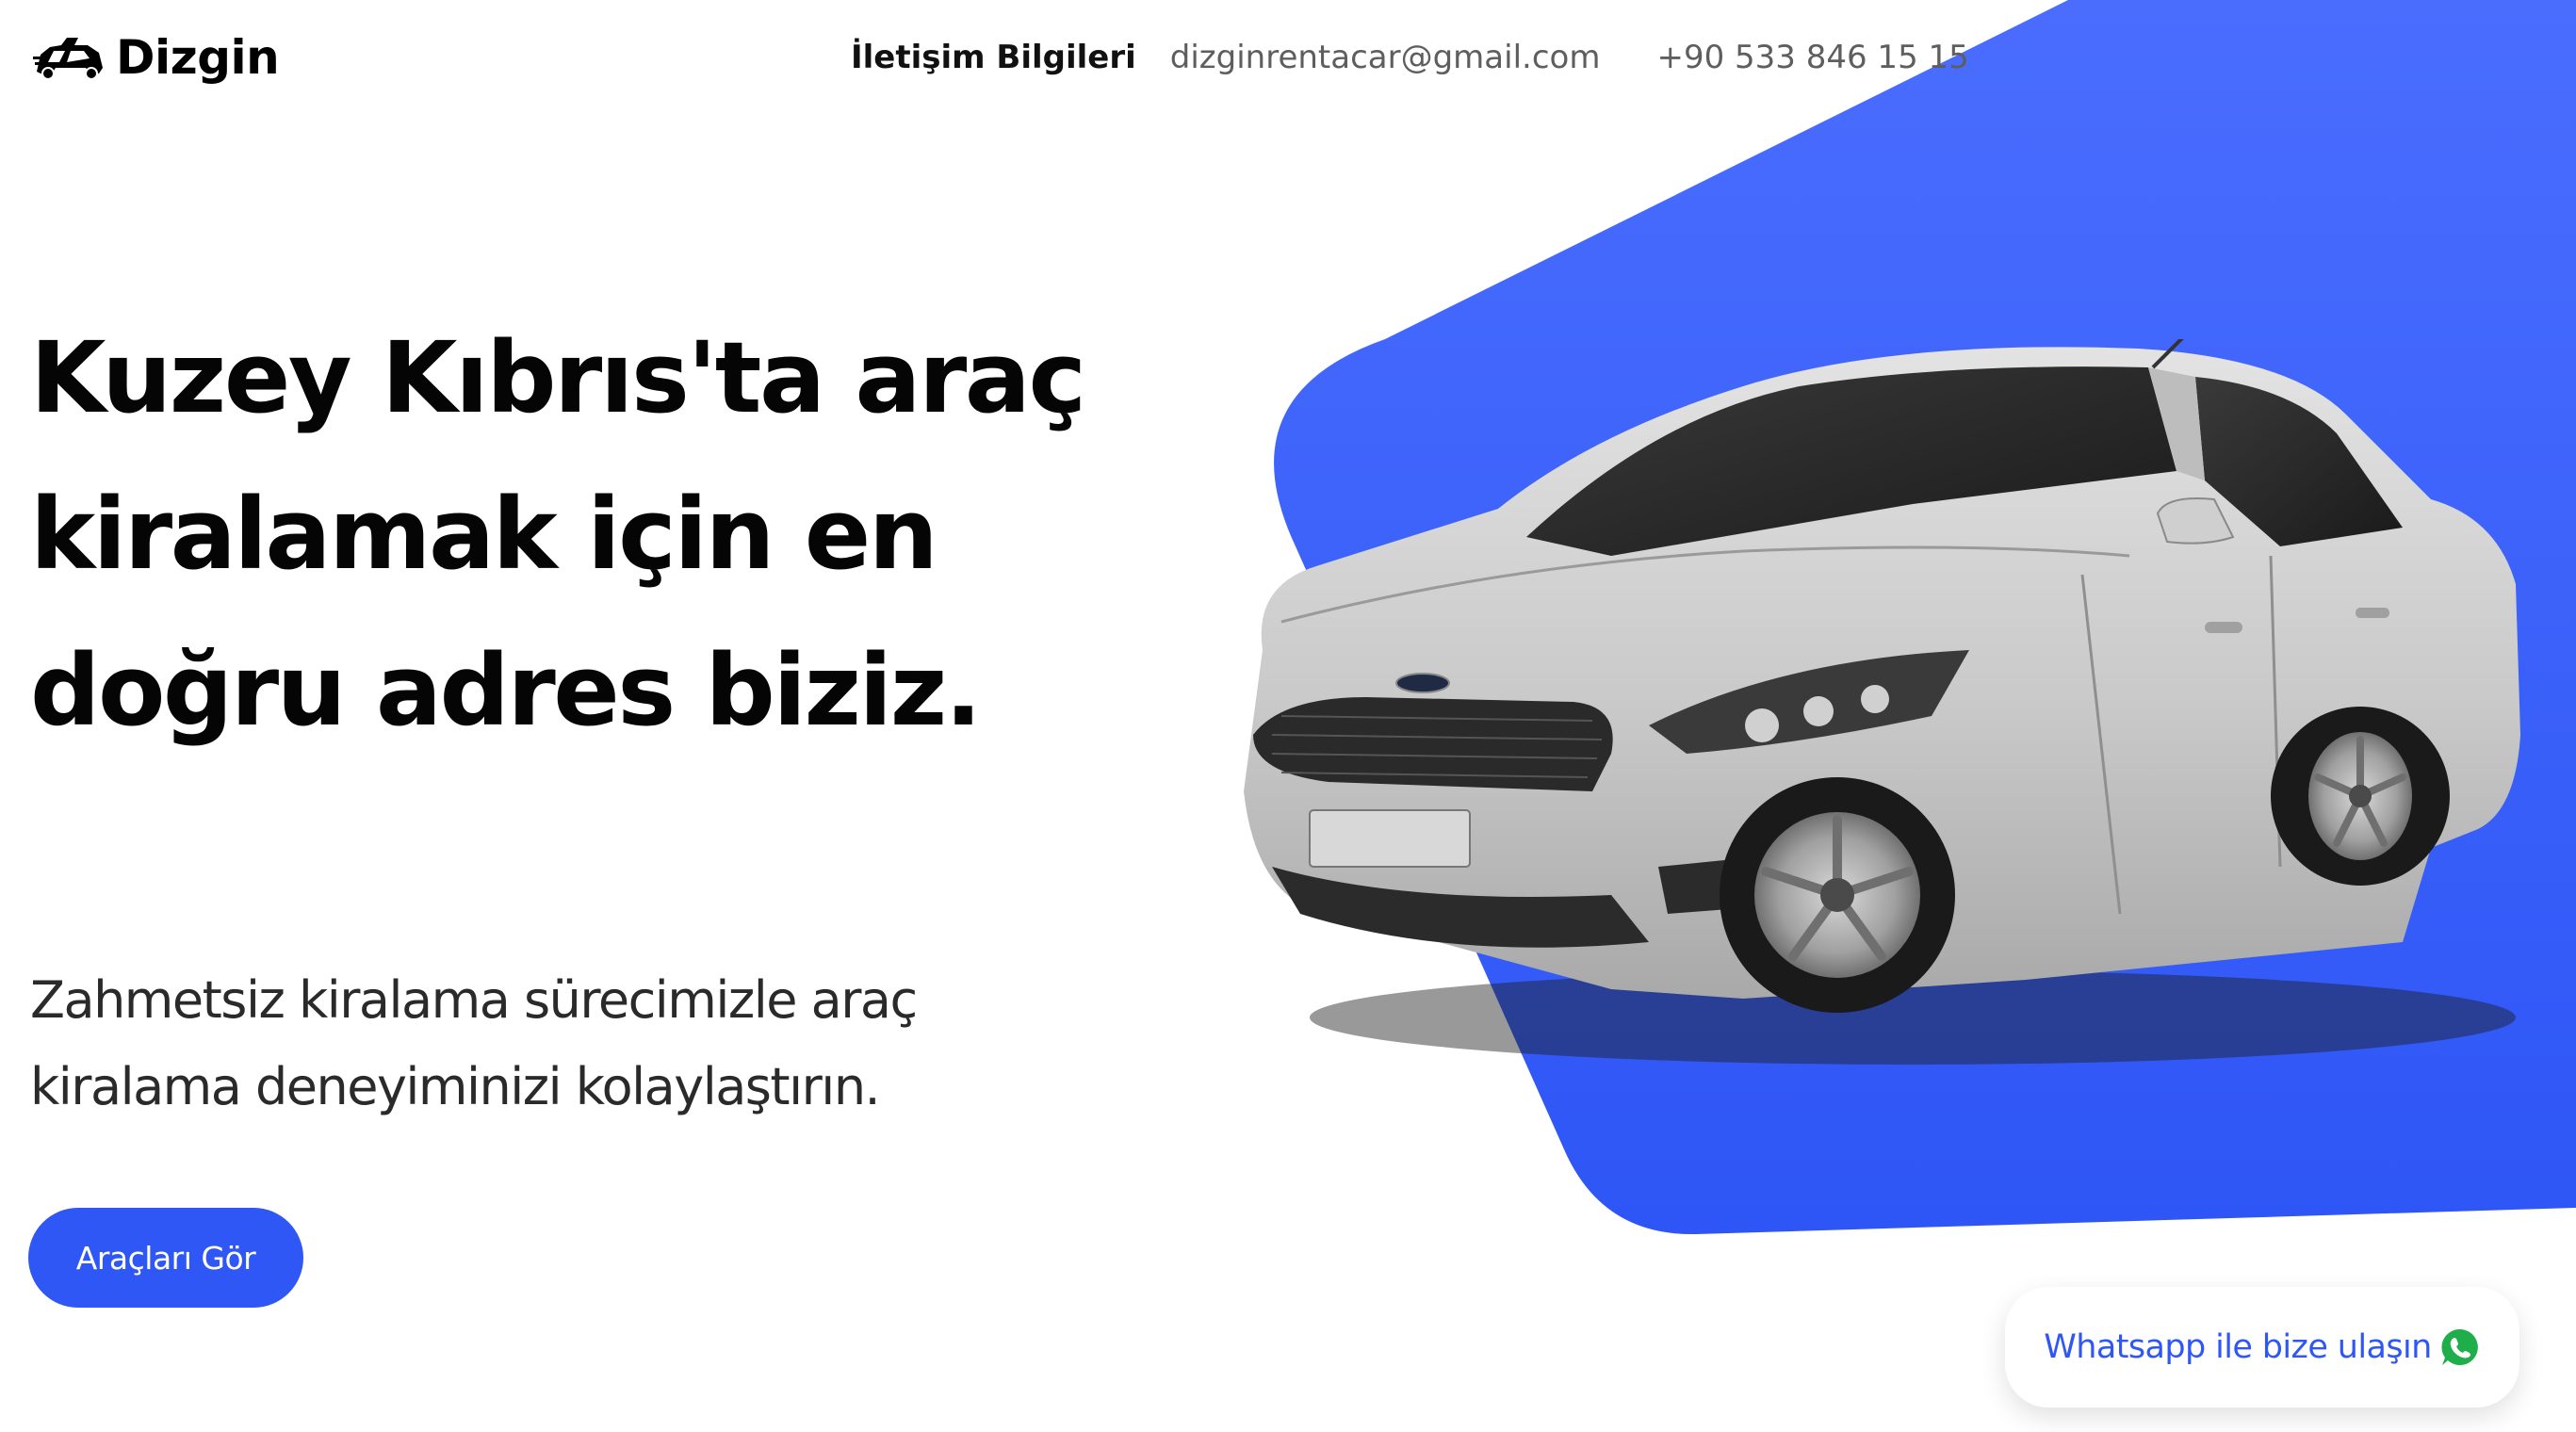  Describe the element at coordinates (1385, 58) in the screenshot. I see `contact-email-link: dizginrentacar@gmail.com` at that location.